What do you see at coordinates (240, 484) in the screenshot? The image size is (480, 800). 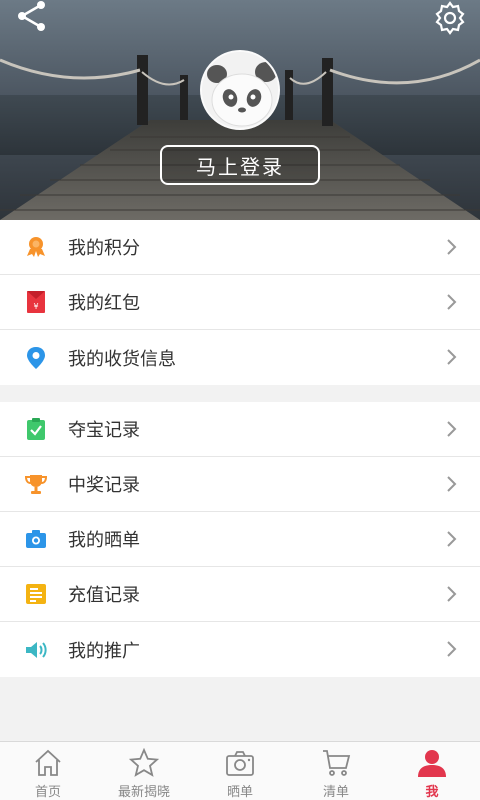 I see `menu-item-winning-records: 中奖记录` at bounding box center [240, 484].